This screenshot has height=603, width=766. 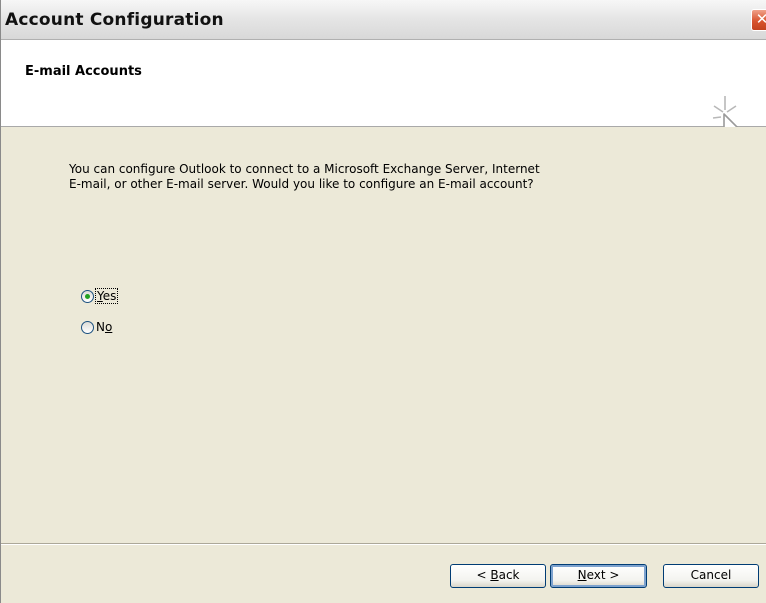 I want to click on page-title: E-mail Accounts, so click(x=83, y=71).